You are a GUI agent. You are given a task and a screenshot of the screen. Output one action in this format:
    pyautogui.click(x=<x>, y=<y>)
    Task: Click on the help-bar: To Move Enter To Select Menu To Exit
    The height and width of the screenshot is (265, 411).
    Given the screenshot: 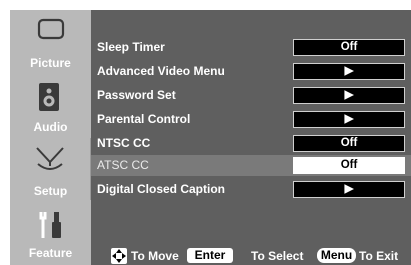 What is the action you would take?
    pyautogui.click(x=251, y=255)
    